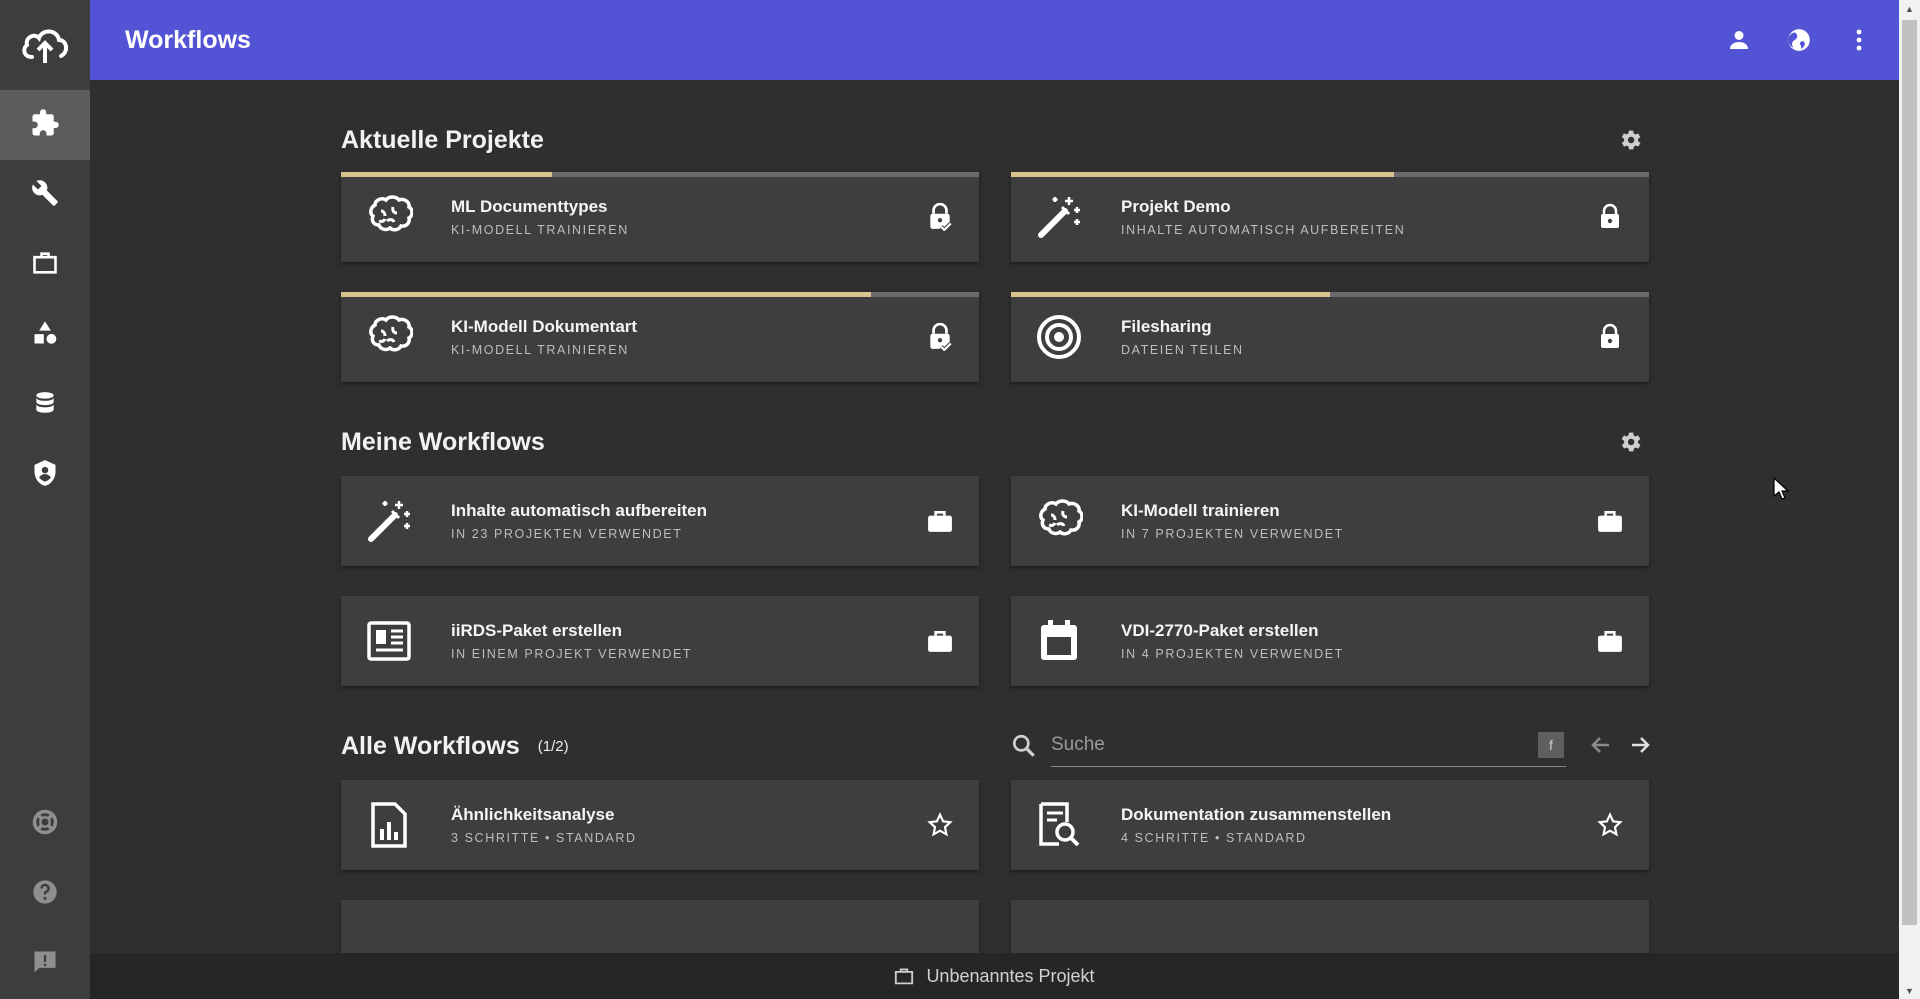 The width and height of the screenshot is (1920, 999). I want to click on mouse-cursor-icon, so click(1781, 491).